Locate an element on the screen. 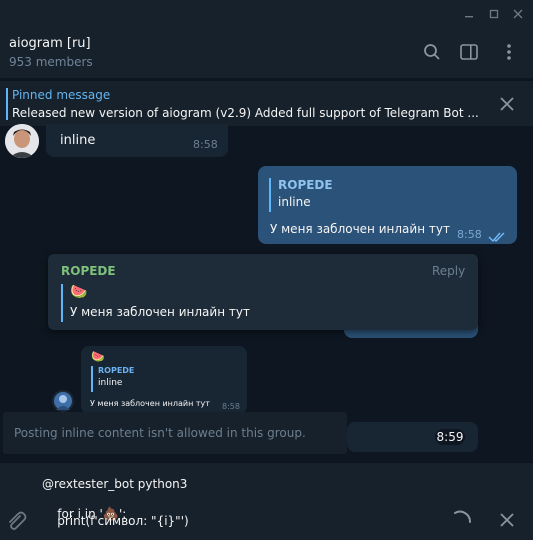 This screenshot has width=533, height=540. chat-title: aiogram [ru] is located at coordinates (50, 43).